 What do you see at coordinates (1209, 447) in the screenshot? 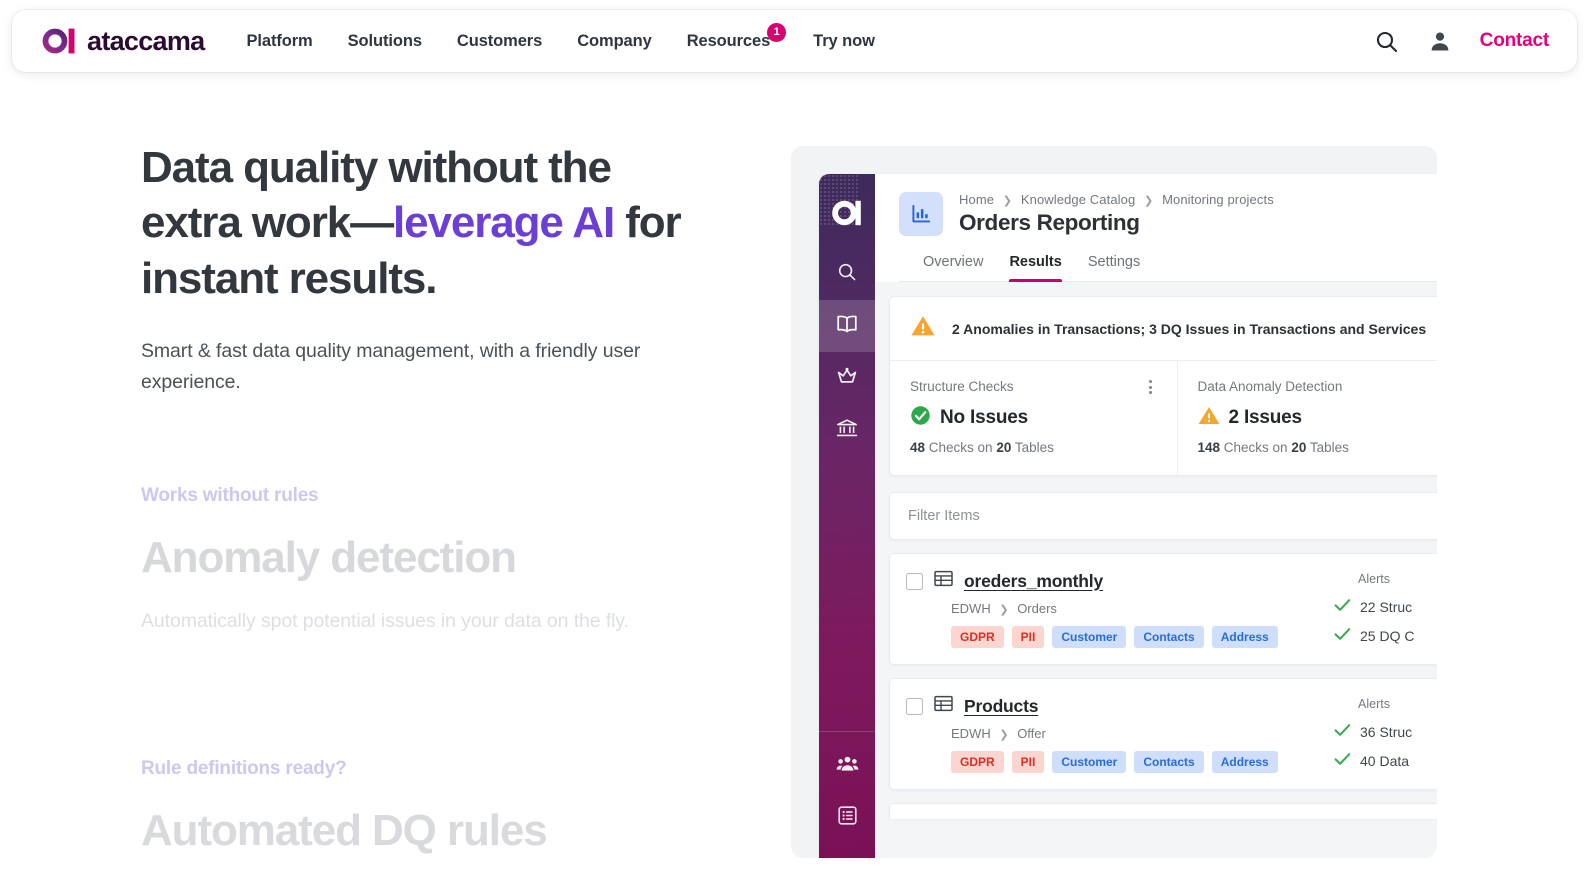
I see `stat-check-count: 148` at bounding box center [1209, 447].